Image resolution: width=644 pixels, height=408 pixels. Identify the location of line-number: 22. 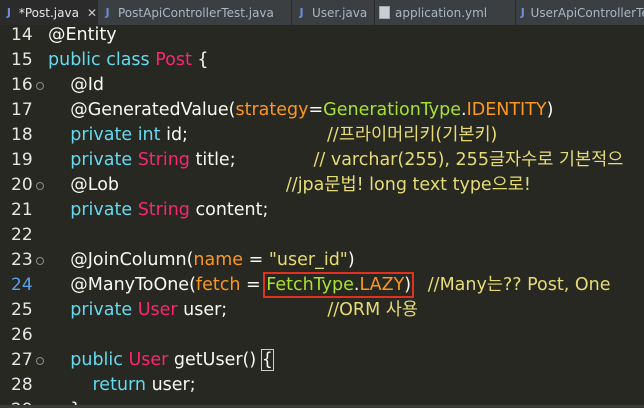
(22, 235).